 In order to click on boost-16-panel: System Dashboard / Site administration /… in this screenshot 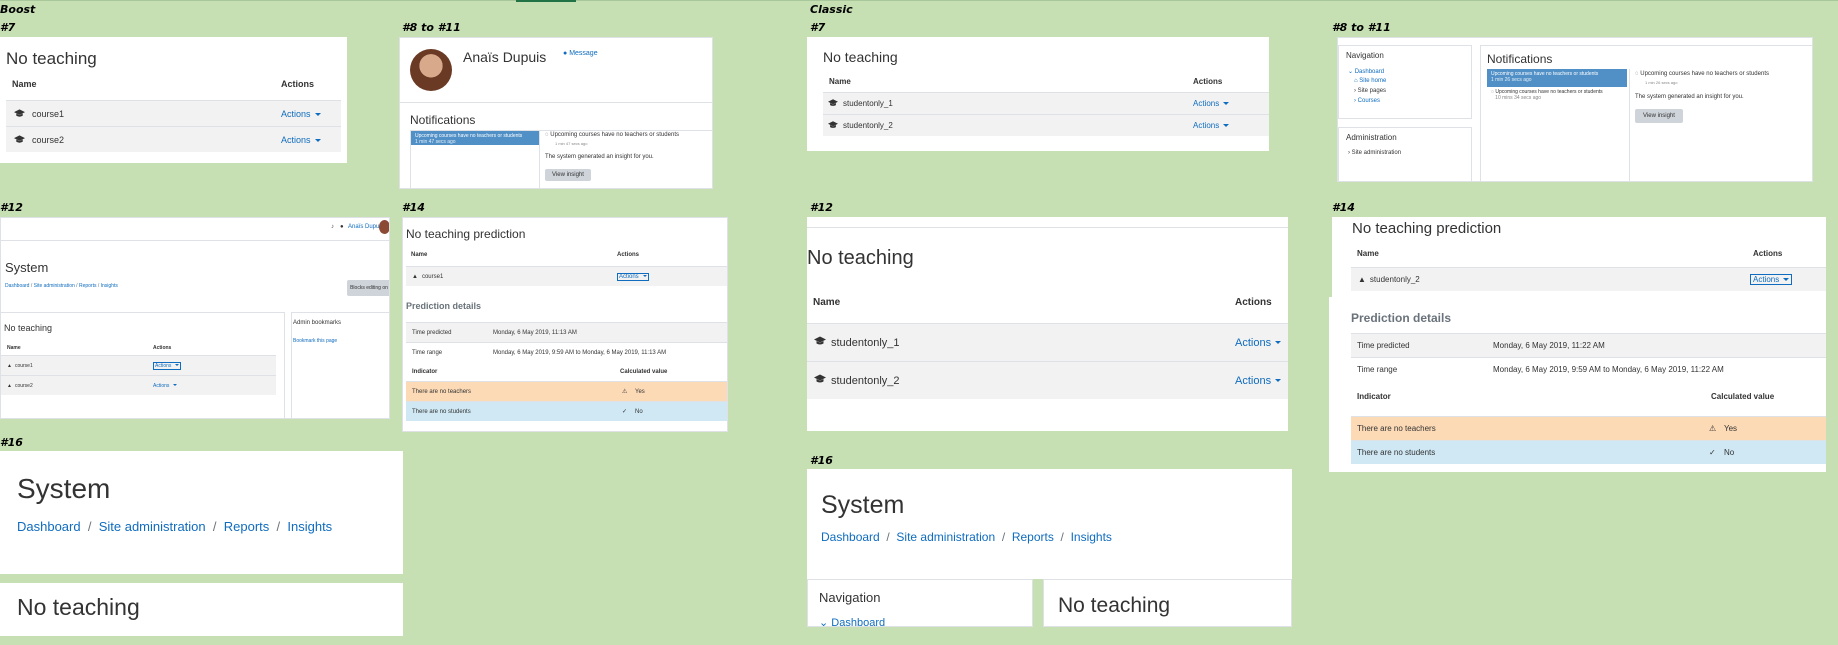, I will do `click(201, 543)`.